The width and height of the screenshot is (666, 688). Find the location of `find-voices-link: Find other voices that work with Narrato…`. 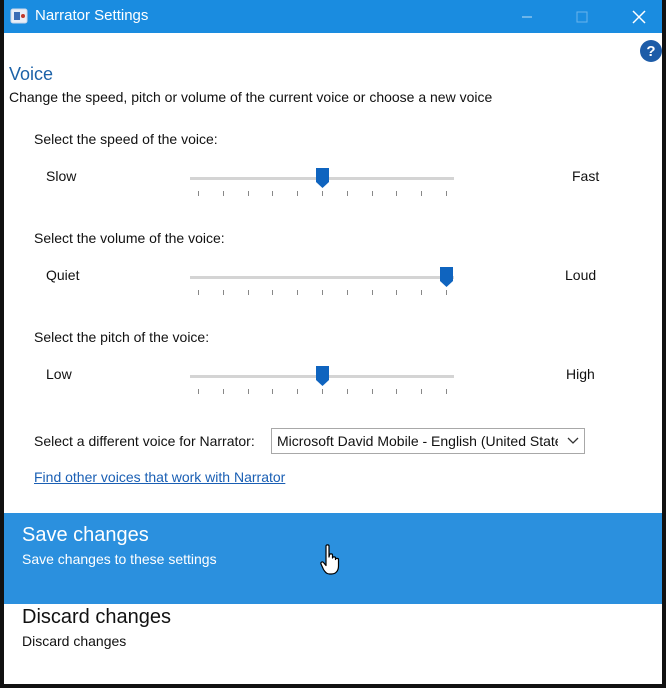

find-voices-link: Find other voices that work with Narrato… is located at coordinates (159, 477).